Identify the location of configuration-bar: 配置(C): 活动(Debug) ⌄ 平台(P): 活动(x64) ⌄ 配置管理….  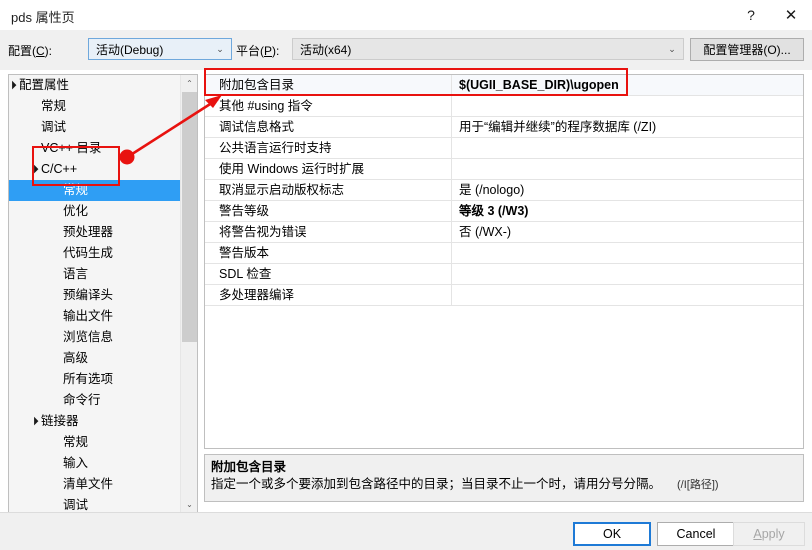
(406, 50).